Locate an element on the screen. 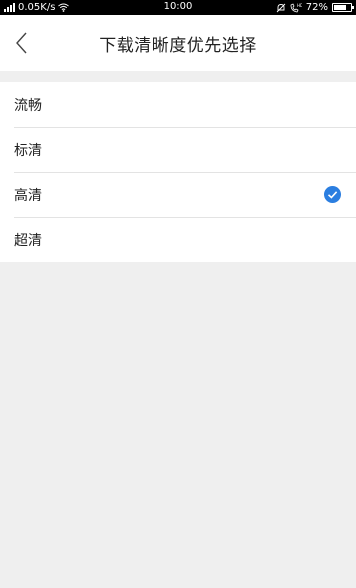  status-right: HD 72% is located at coordinates (315, 7).